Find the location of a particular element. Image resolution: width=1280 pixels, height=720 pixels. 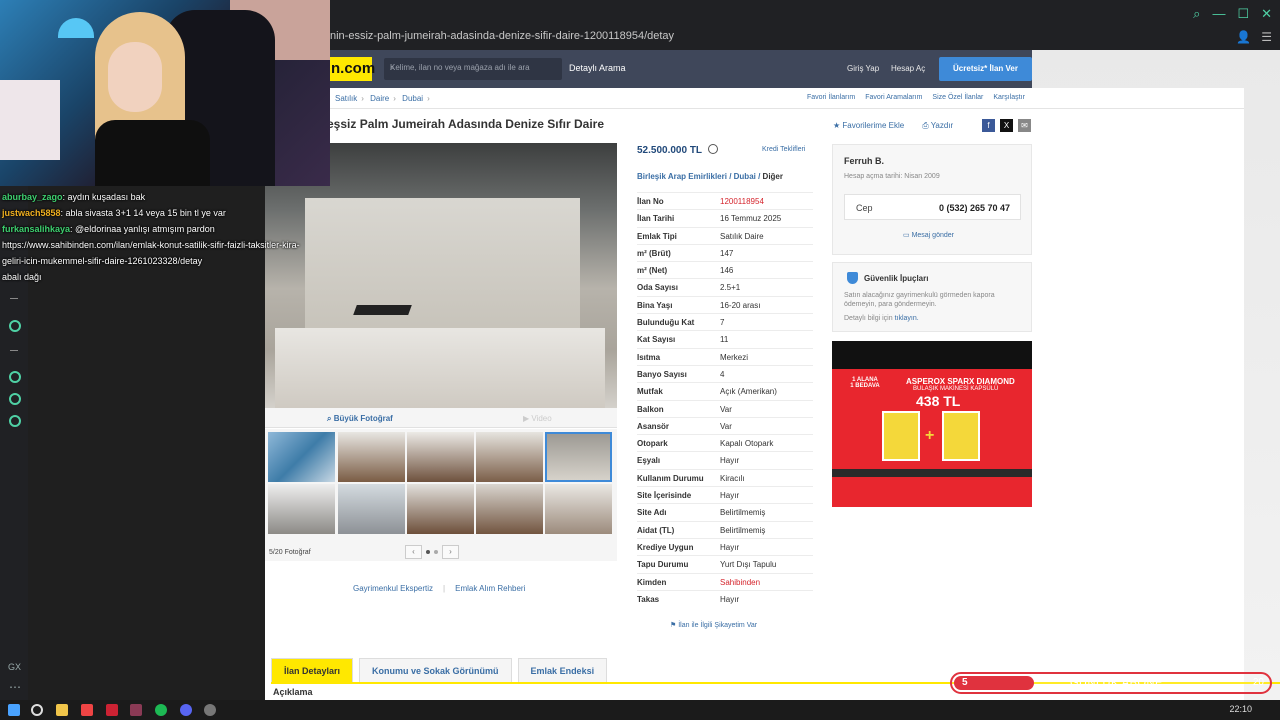

chat-username: justwach5858 is located at coordinates (31, 213).